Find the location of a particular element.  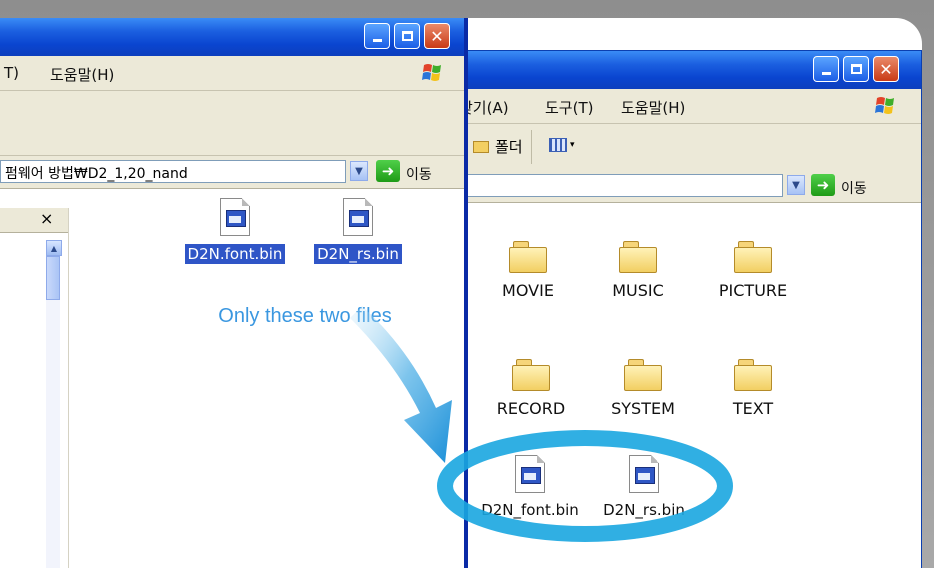

file-d2n-font-source: D2N.font.bin is located at coordinates (235, 231).